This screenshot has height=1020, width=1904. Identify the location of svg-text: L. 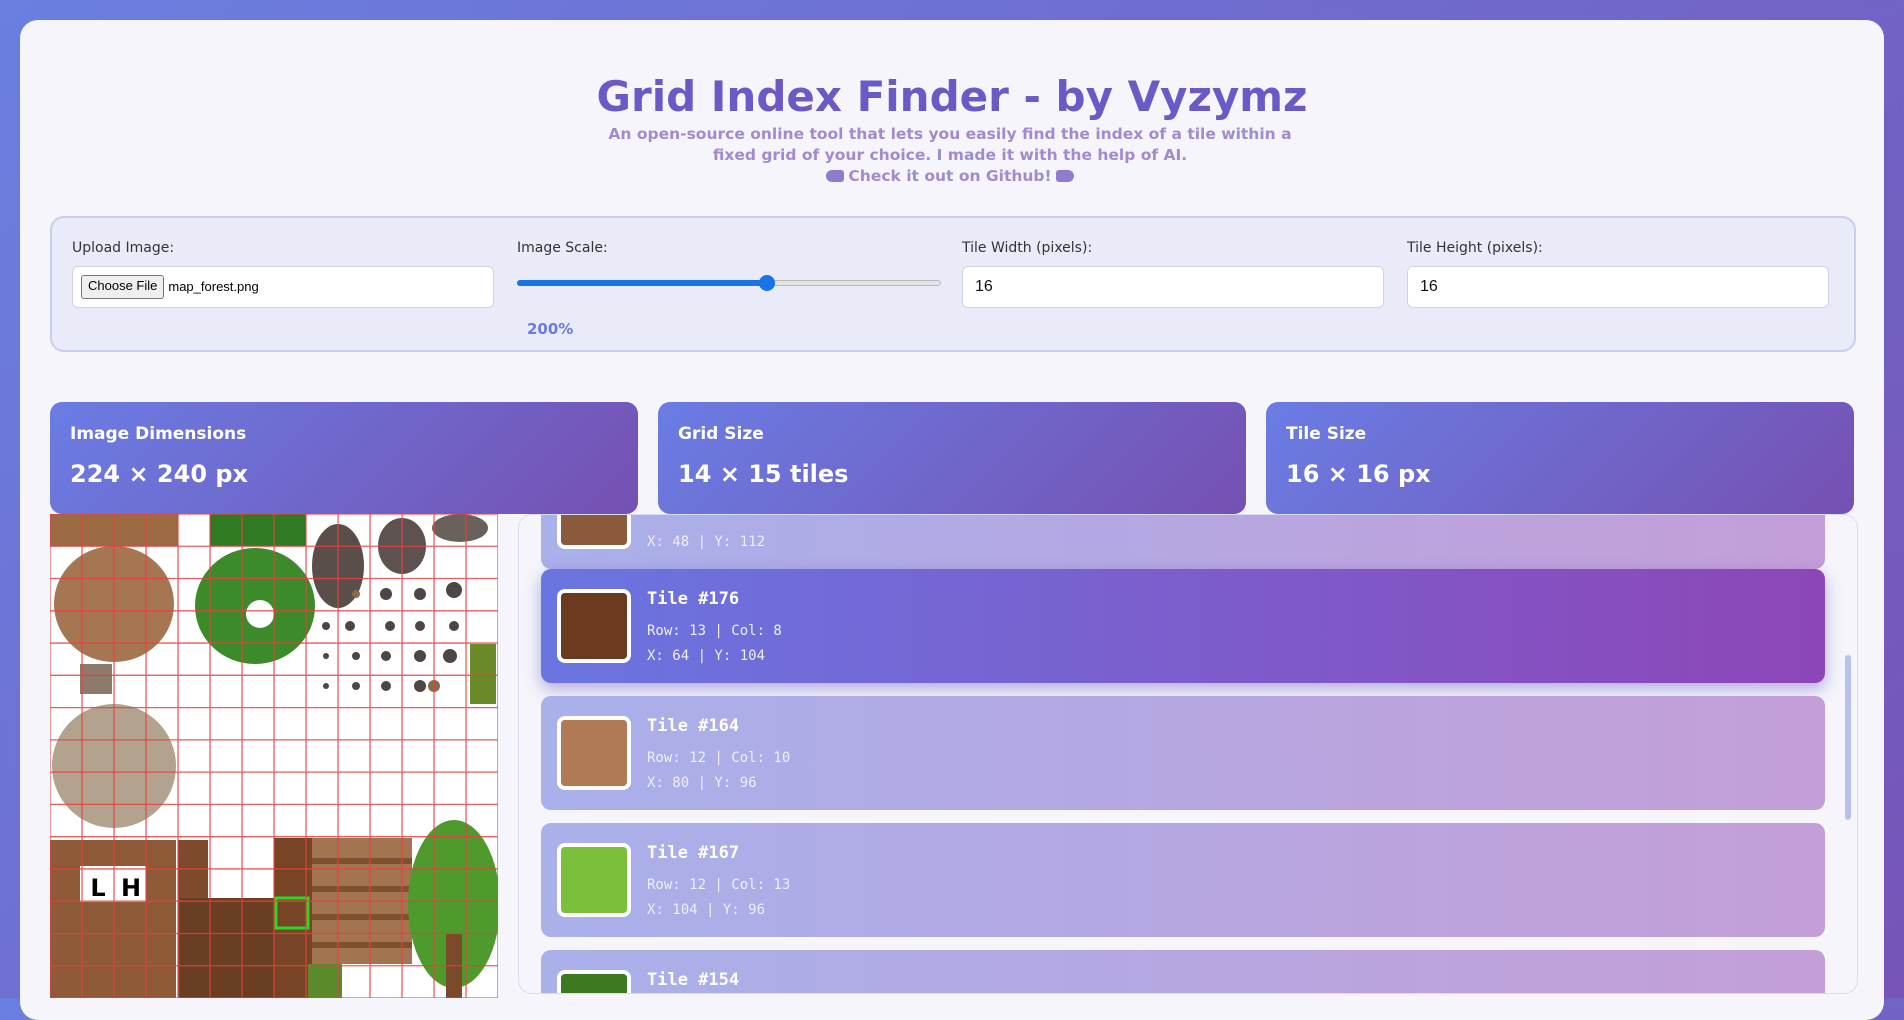
(97, 888).